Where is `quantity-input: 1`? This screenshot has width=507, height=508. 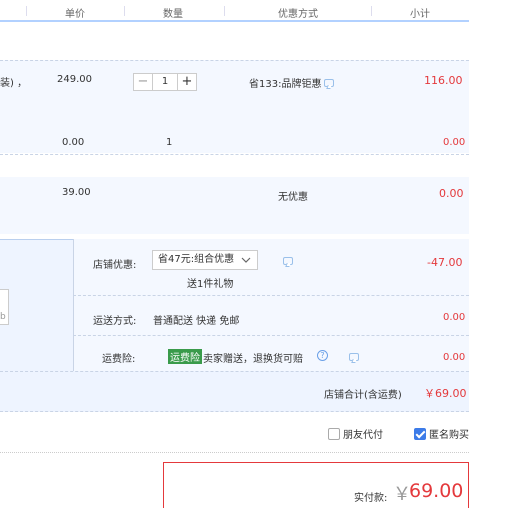
quantity-input: 1 is located at coordinates (165, 82).